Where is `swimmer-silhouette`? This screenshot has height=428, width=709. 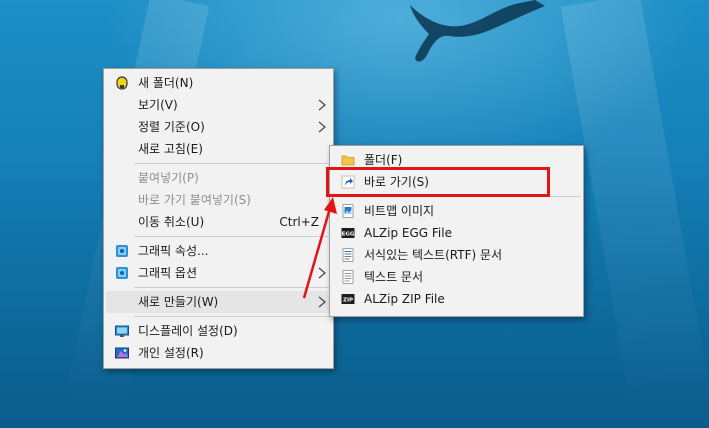
swimmer-silhouette is located at coordinates (477, 31).